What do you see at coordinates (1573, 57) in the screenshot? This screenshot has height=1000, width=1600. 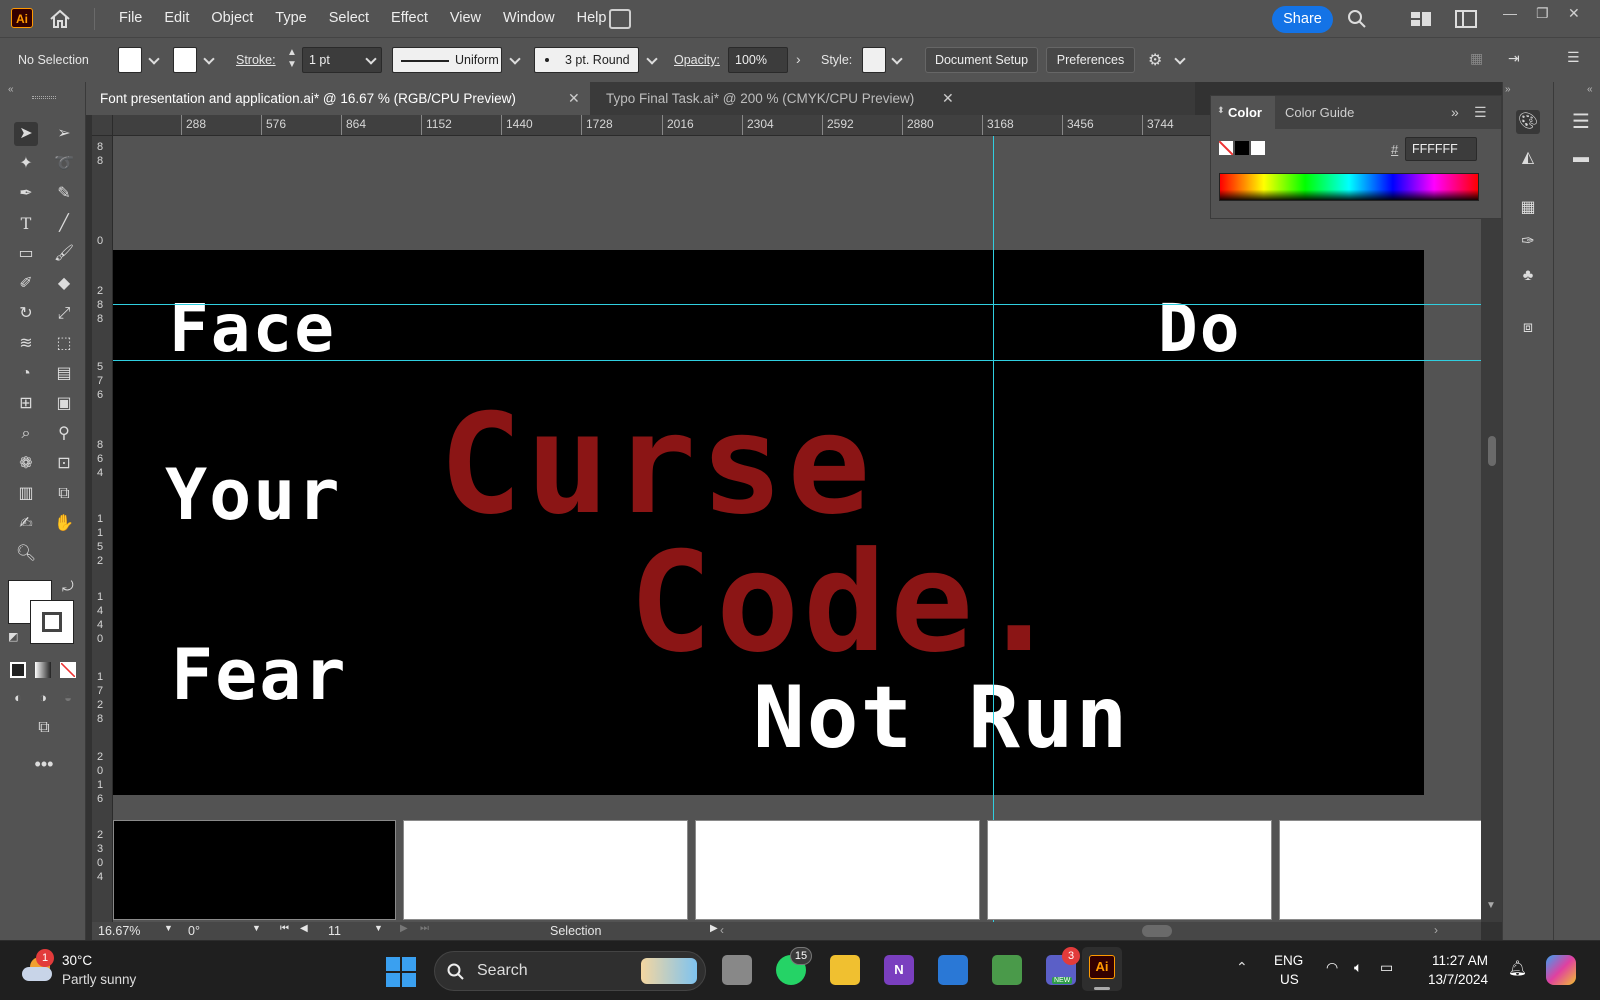 I see `control-menu-icon: ☰` at bounding box center [1573, 57].